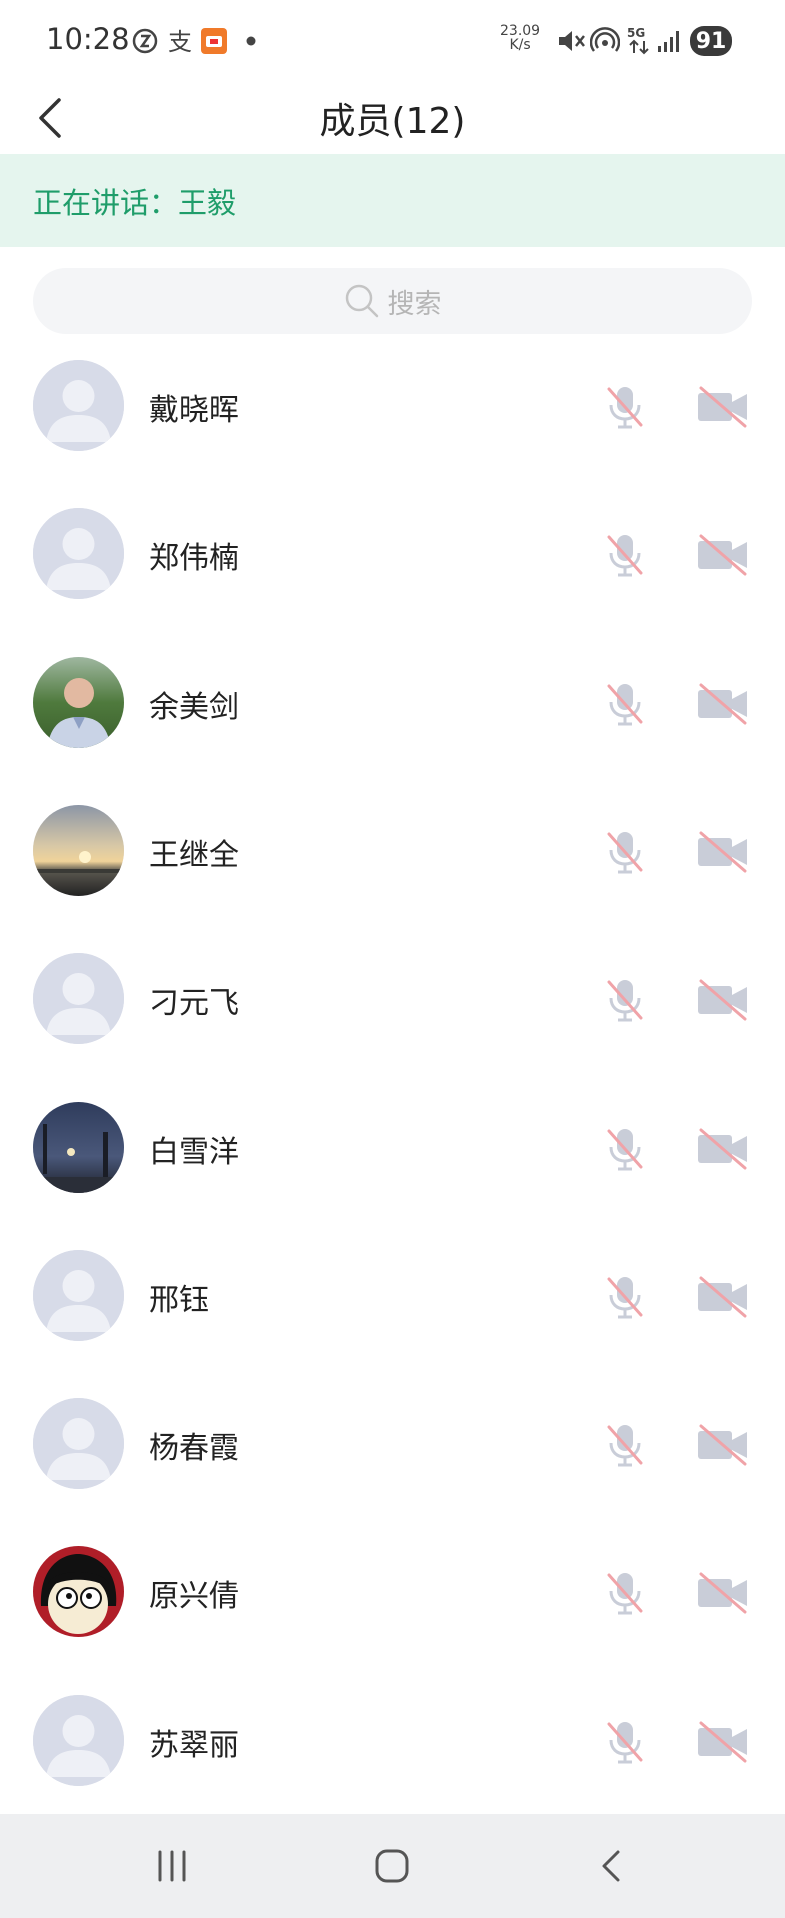 The image size is (785, 1918). I want to click on signal-icon, so click(669, 41).